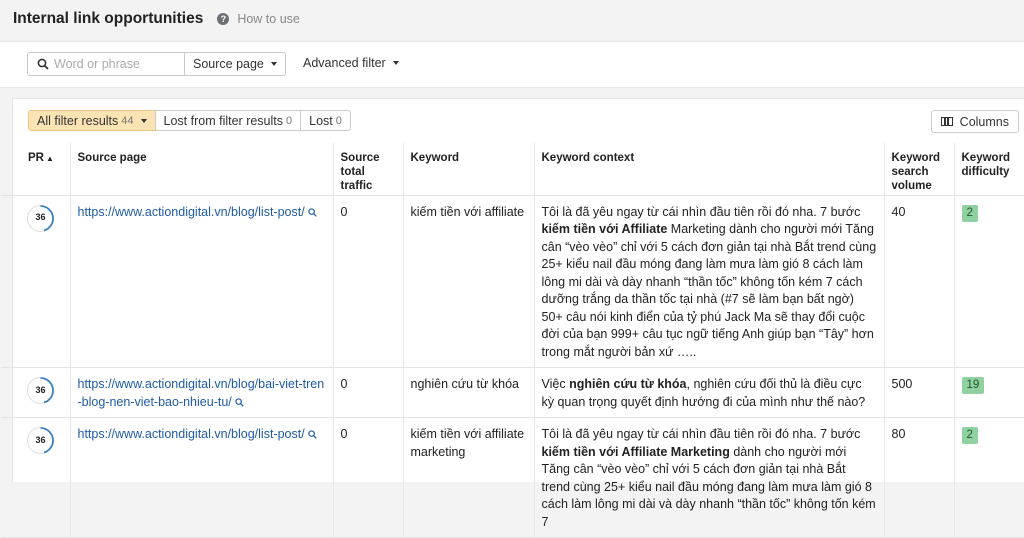  What do you see at coordinates (919, 169) in the screenshot?
I see `col-header-search-volume: Keyword search volume` at bounding box center [919, 169].